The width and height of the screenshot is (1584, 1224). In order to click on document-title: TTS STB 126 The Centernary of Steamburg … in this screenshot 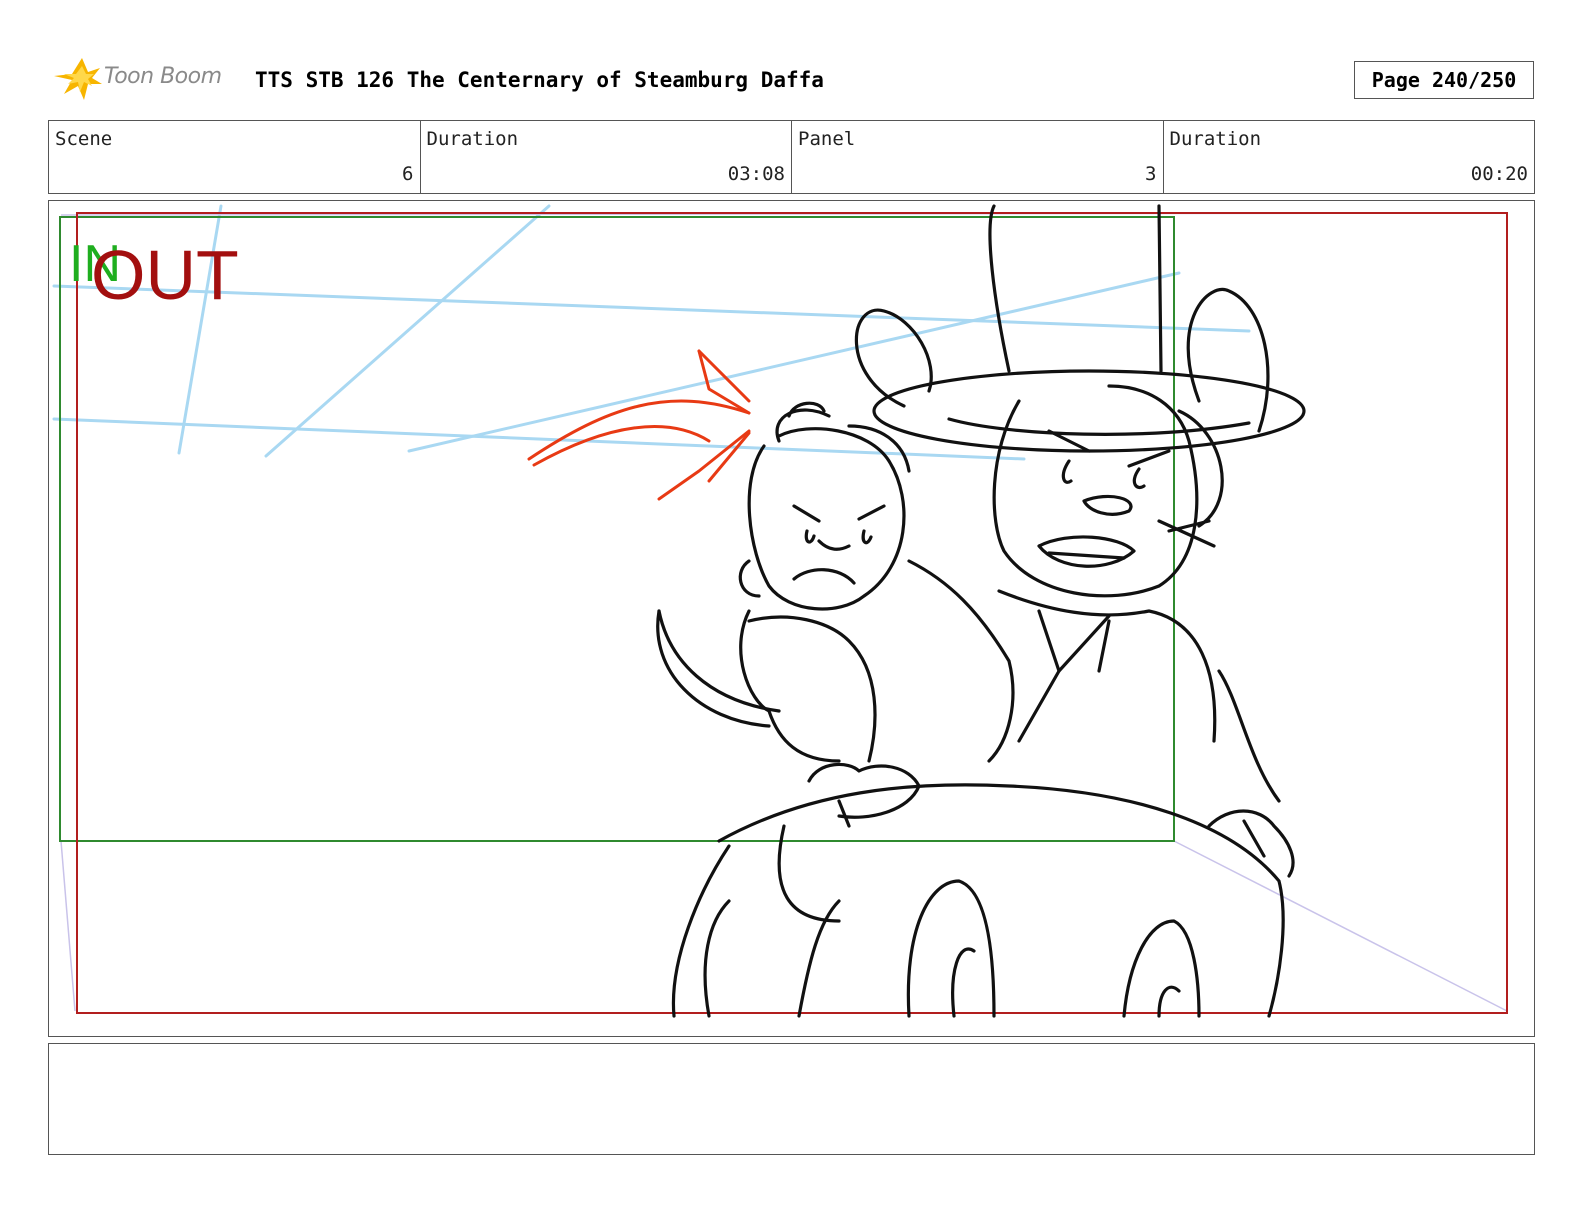, I will do `click(539, 80)`.